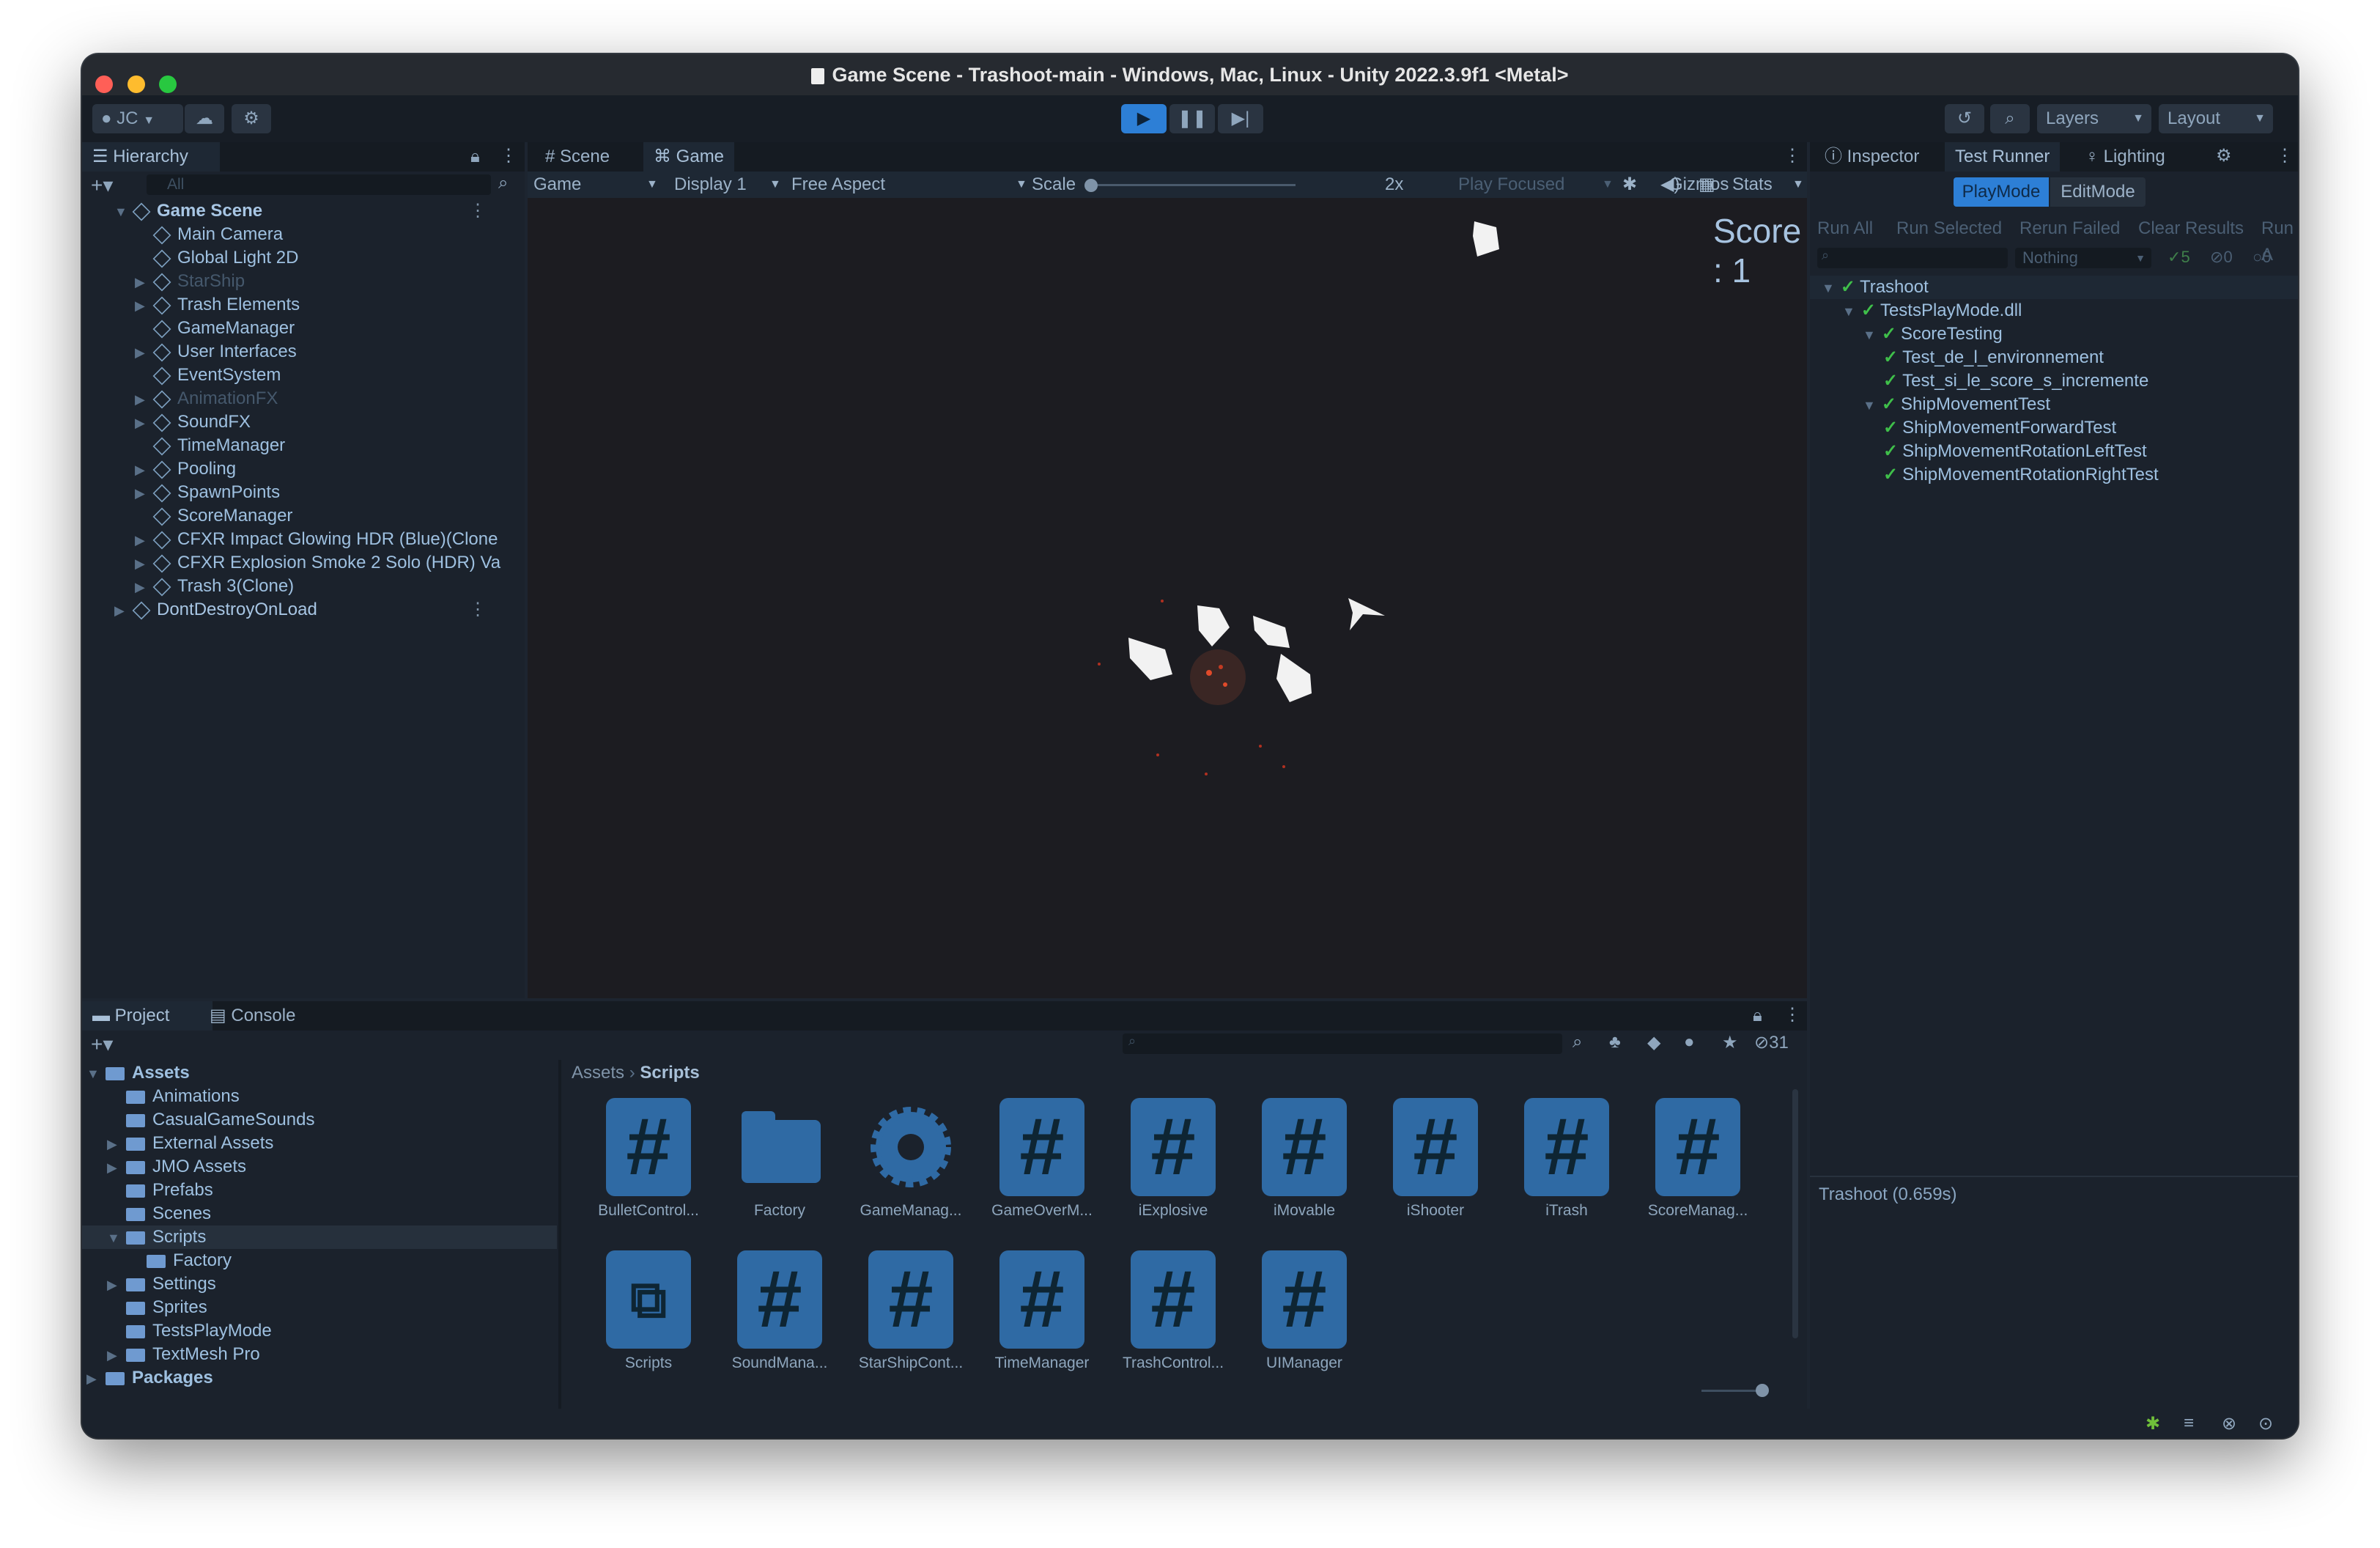 The image size is (2380, 1548). What do you see at coordinates (190, 281) in the screenshot?
I see `hierarchy-item: ▶ StarShip` at bounding box center [190, 281].